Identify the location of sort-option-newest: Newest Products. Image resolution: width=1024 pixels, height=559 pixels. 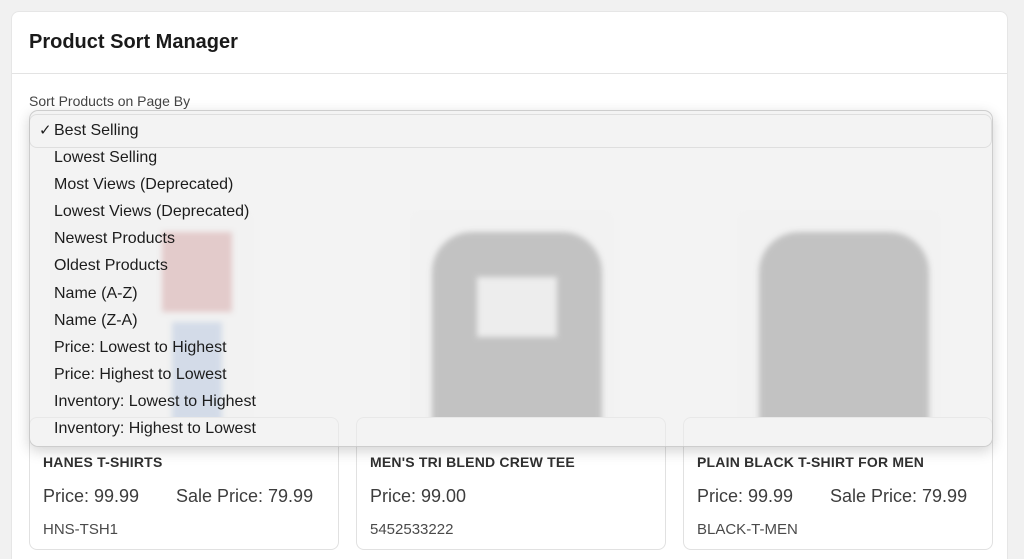
(511, 238).